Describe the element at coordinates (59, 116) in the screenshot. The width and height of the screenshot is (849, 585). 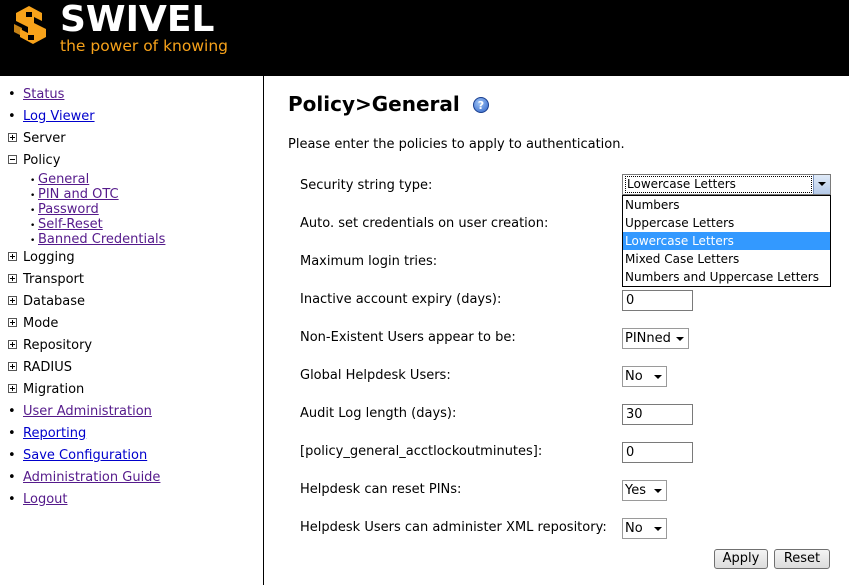
I see `sidebar-link-log-viewer: Log Viewer` at that location.